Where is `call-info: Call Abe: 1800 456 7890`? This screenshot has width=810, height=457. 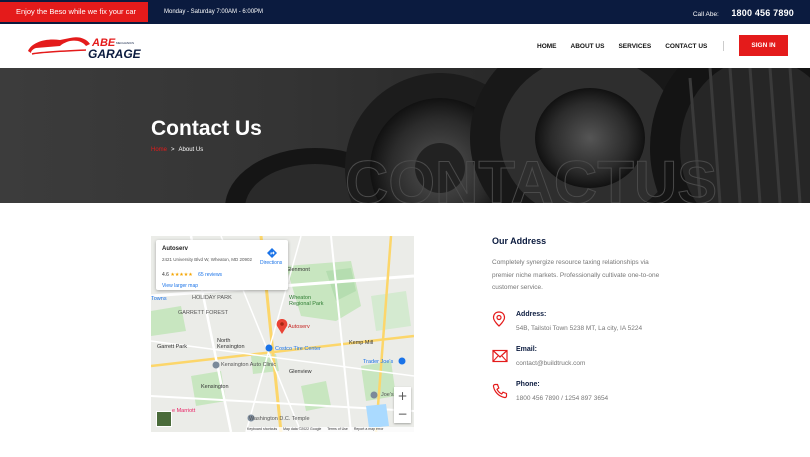 call-info: Call Abe: 1800 456 7890 is located at coordinates (743, 13).